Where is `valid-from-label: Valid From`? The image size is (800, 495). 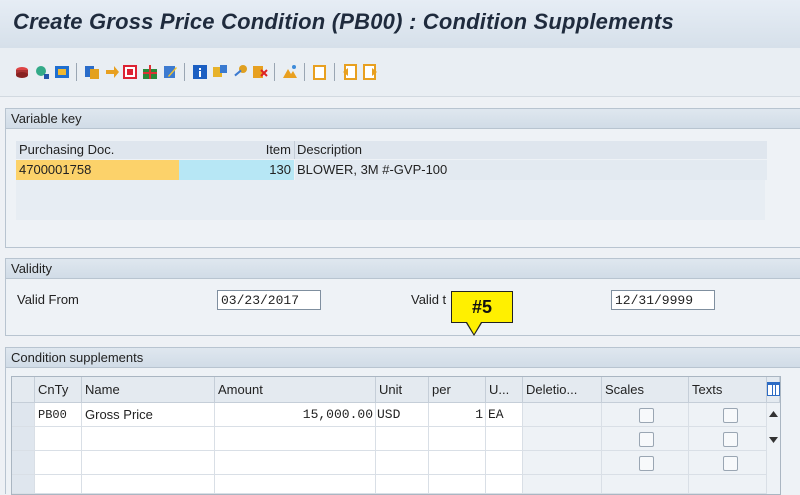
valid-from-label: Valid From is located at coordinates (48, 299).